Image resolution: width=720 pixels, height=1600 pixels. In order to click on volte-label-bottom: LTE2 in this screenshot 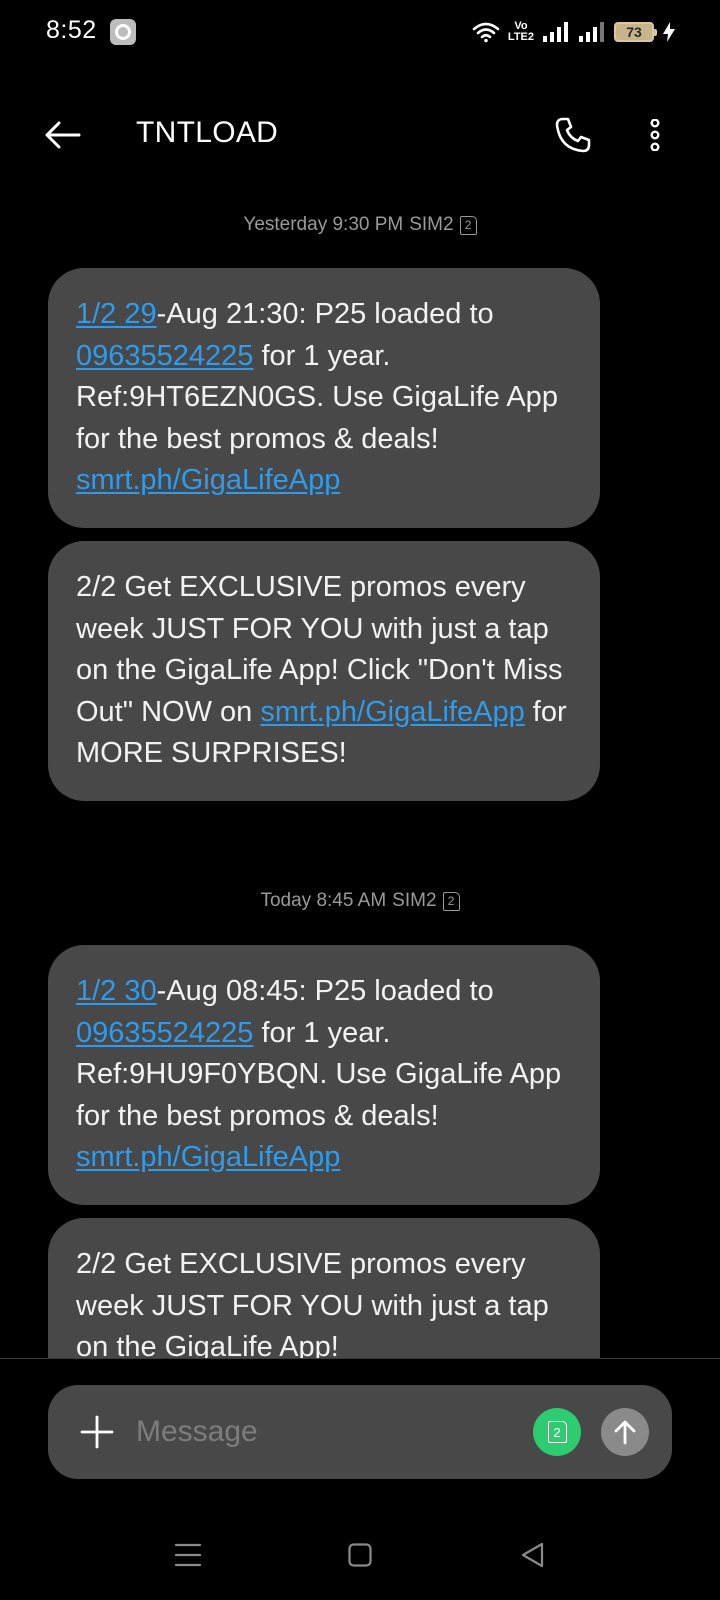, I will do `click(520, 37)`.